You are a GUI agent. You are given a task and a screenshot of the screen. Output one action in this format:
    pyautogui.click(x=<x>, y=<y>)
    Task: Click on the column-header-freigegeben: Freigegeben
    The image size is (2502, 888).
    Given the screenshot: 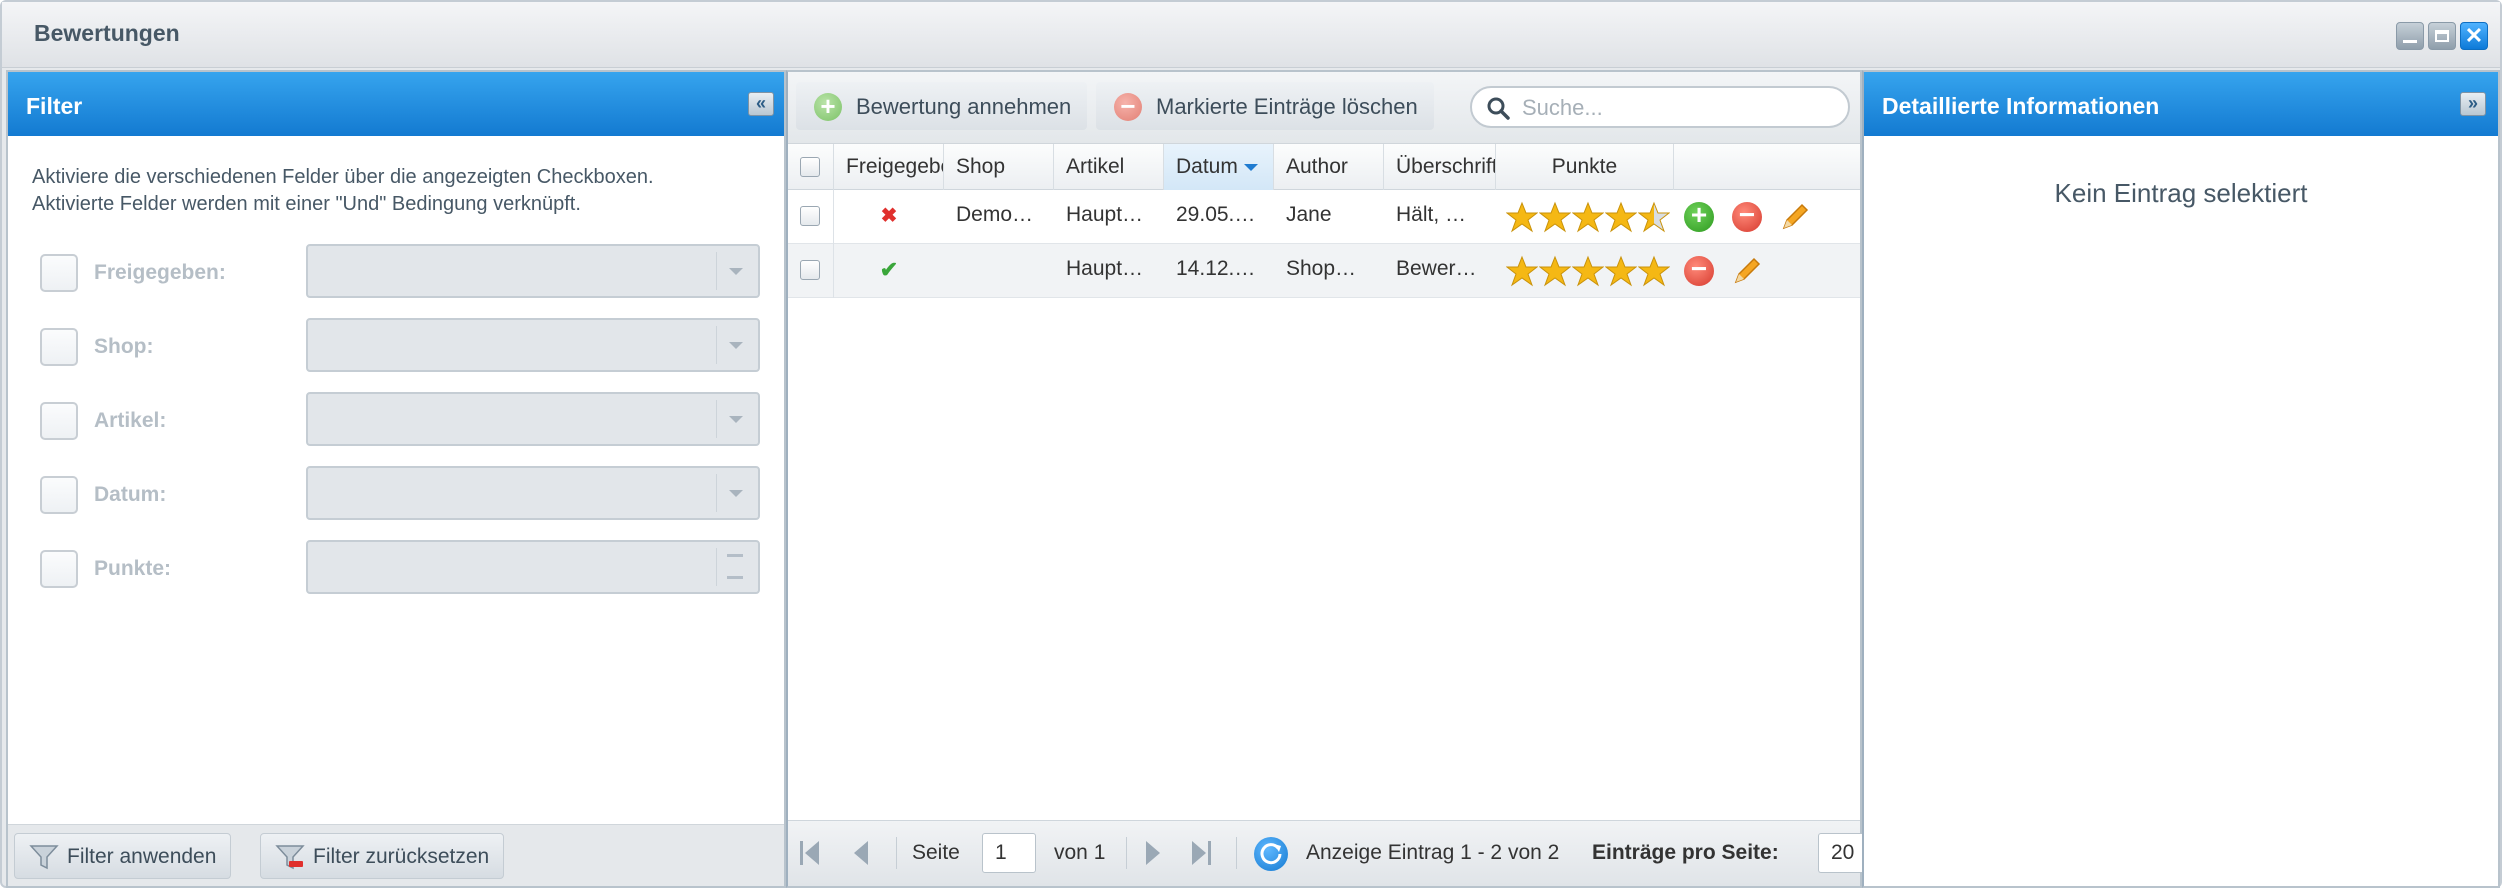 What is the action you would take?
    pyautogui.click(x=889, y=167)
    